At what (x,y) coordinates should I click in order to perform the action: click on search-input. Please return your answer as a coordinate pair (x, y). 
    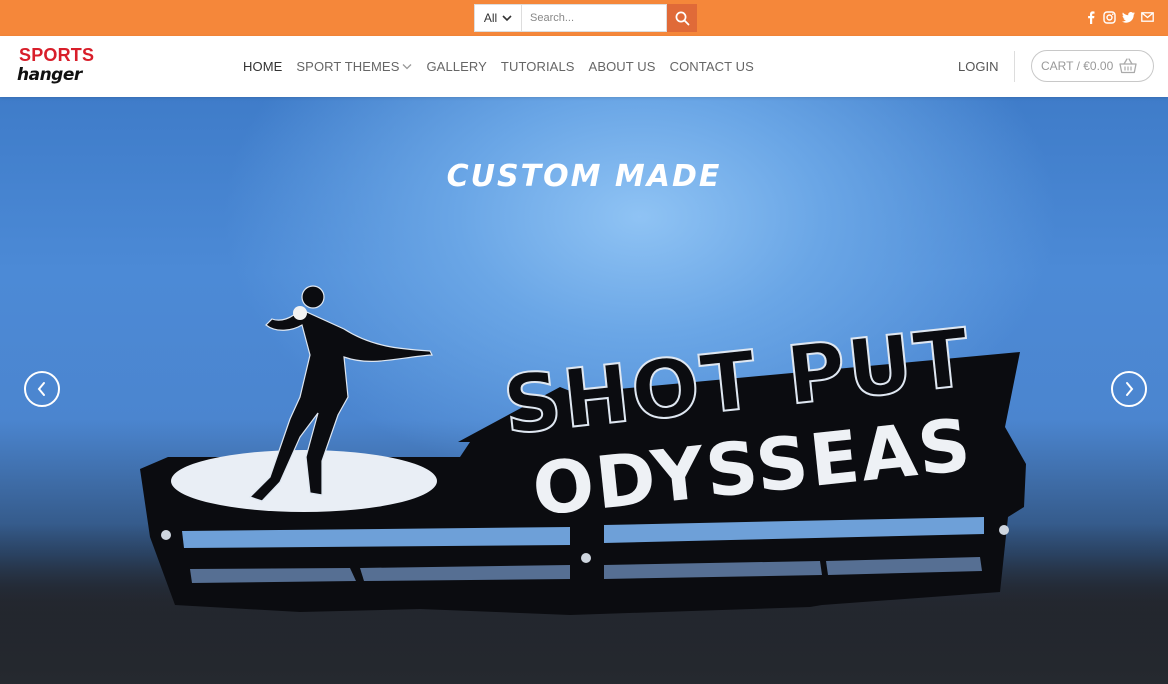
    Looking at the image, I should click on (594, 18).